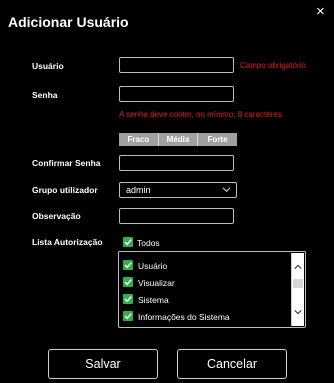 The height and width of the screenshot is (383, 334). What do you see at coordinates (153, 266) in the screenshot?
I see `list-item-label: Usuário` at bounding box center [153, 266].